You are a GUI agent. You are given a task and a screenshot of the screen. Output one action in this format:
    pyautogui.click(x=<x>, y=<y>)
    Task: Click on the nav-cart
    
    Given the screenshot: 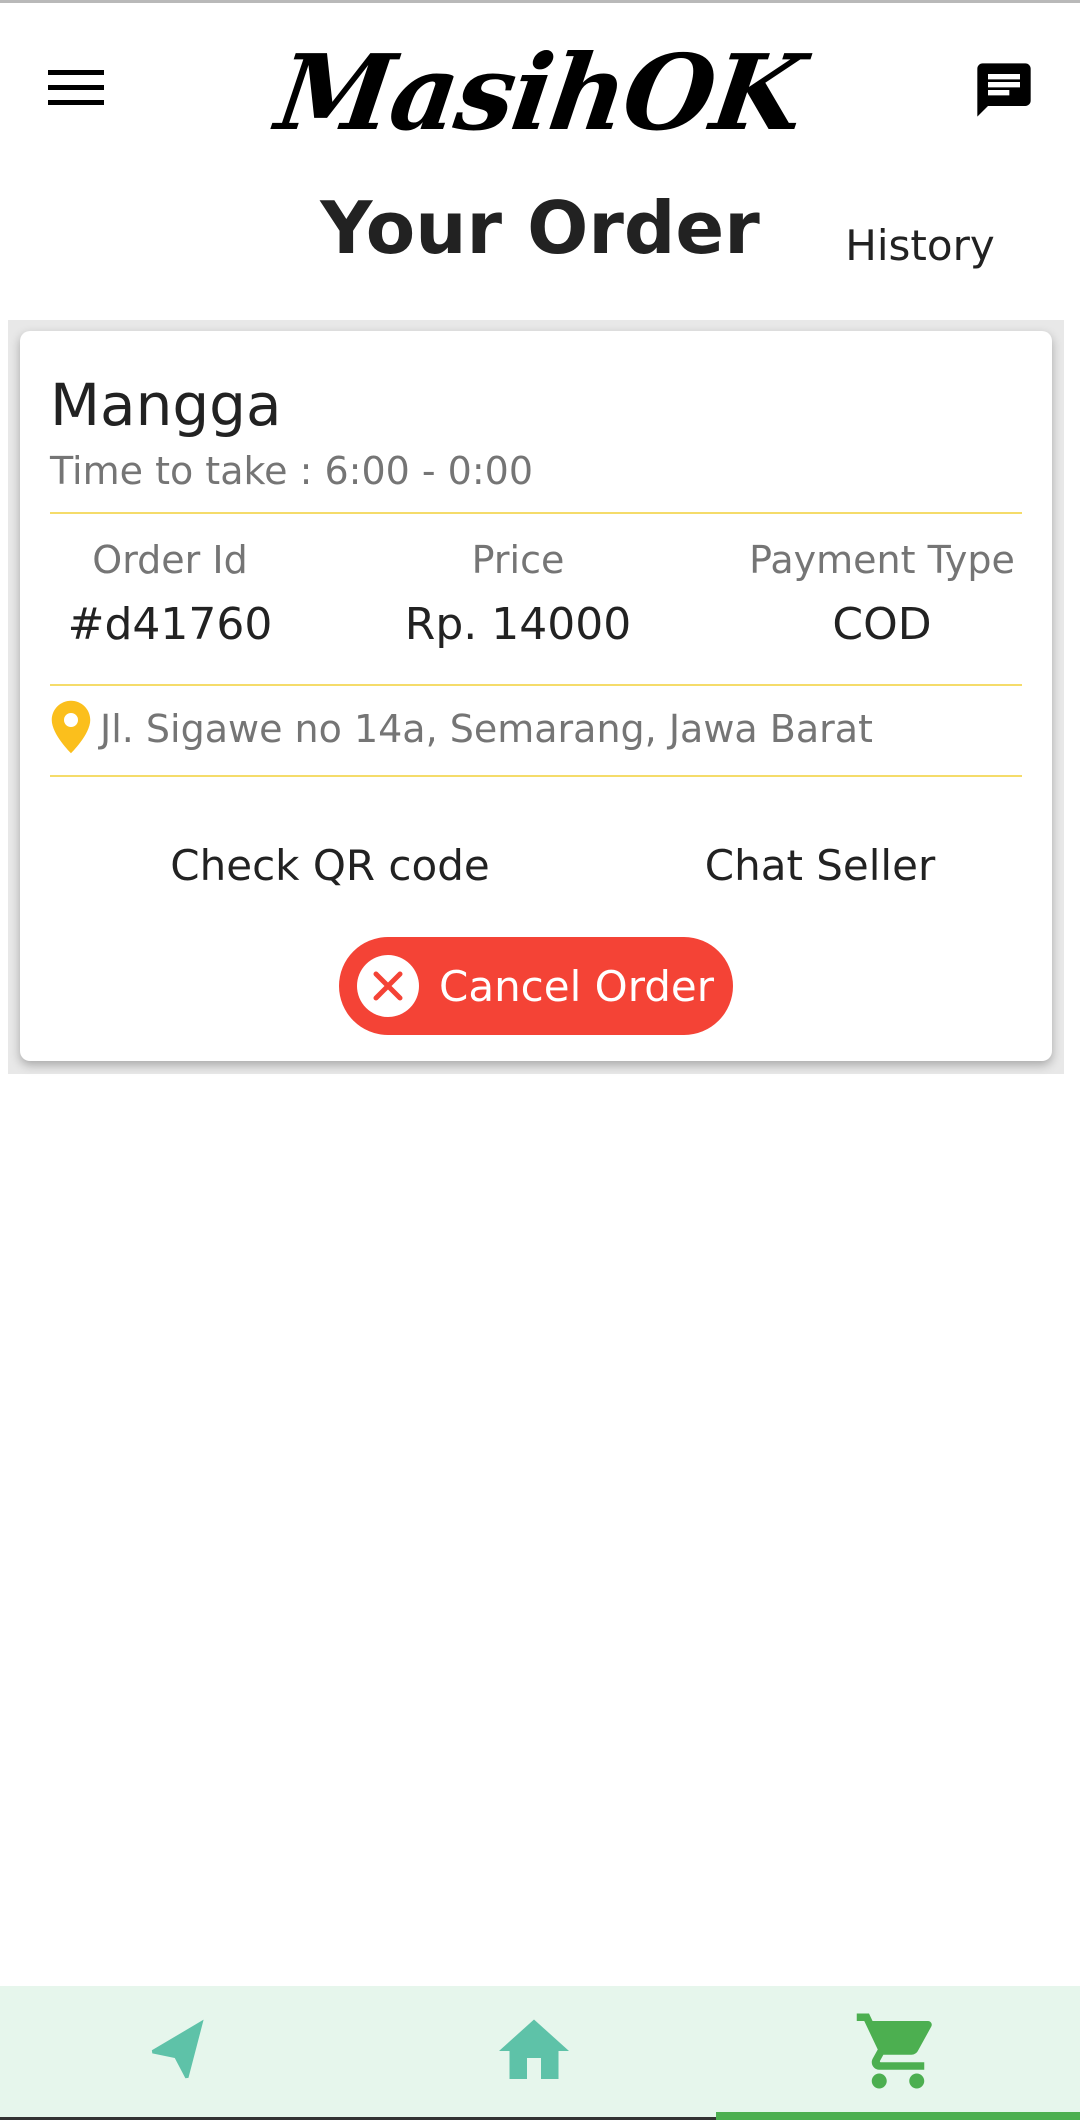 What is the action you would take?
    pyautogui.click(x=898, y=2053)
    